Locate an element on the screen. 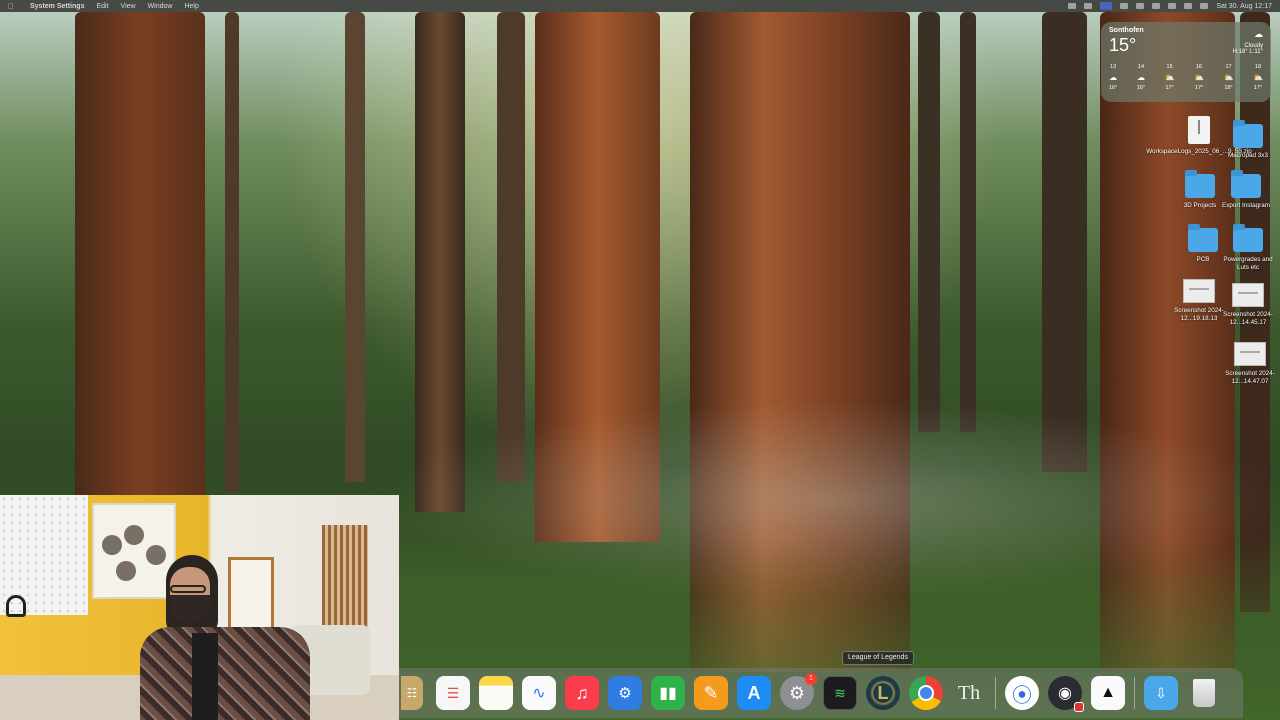 The height and width of the screenshot is (720, 1280). dock-app-textedit: Th is located at coordinates (969, 693).